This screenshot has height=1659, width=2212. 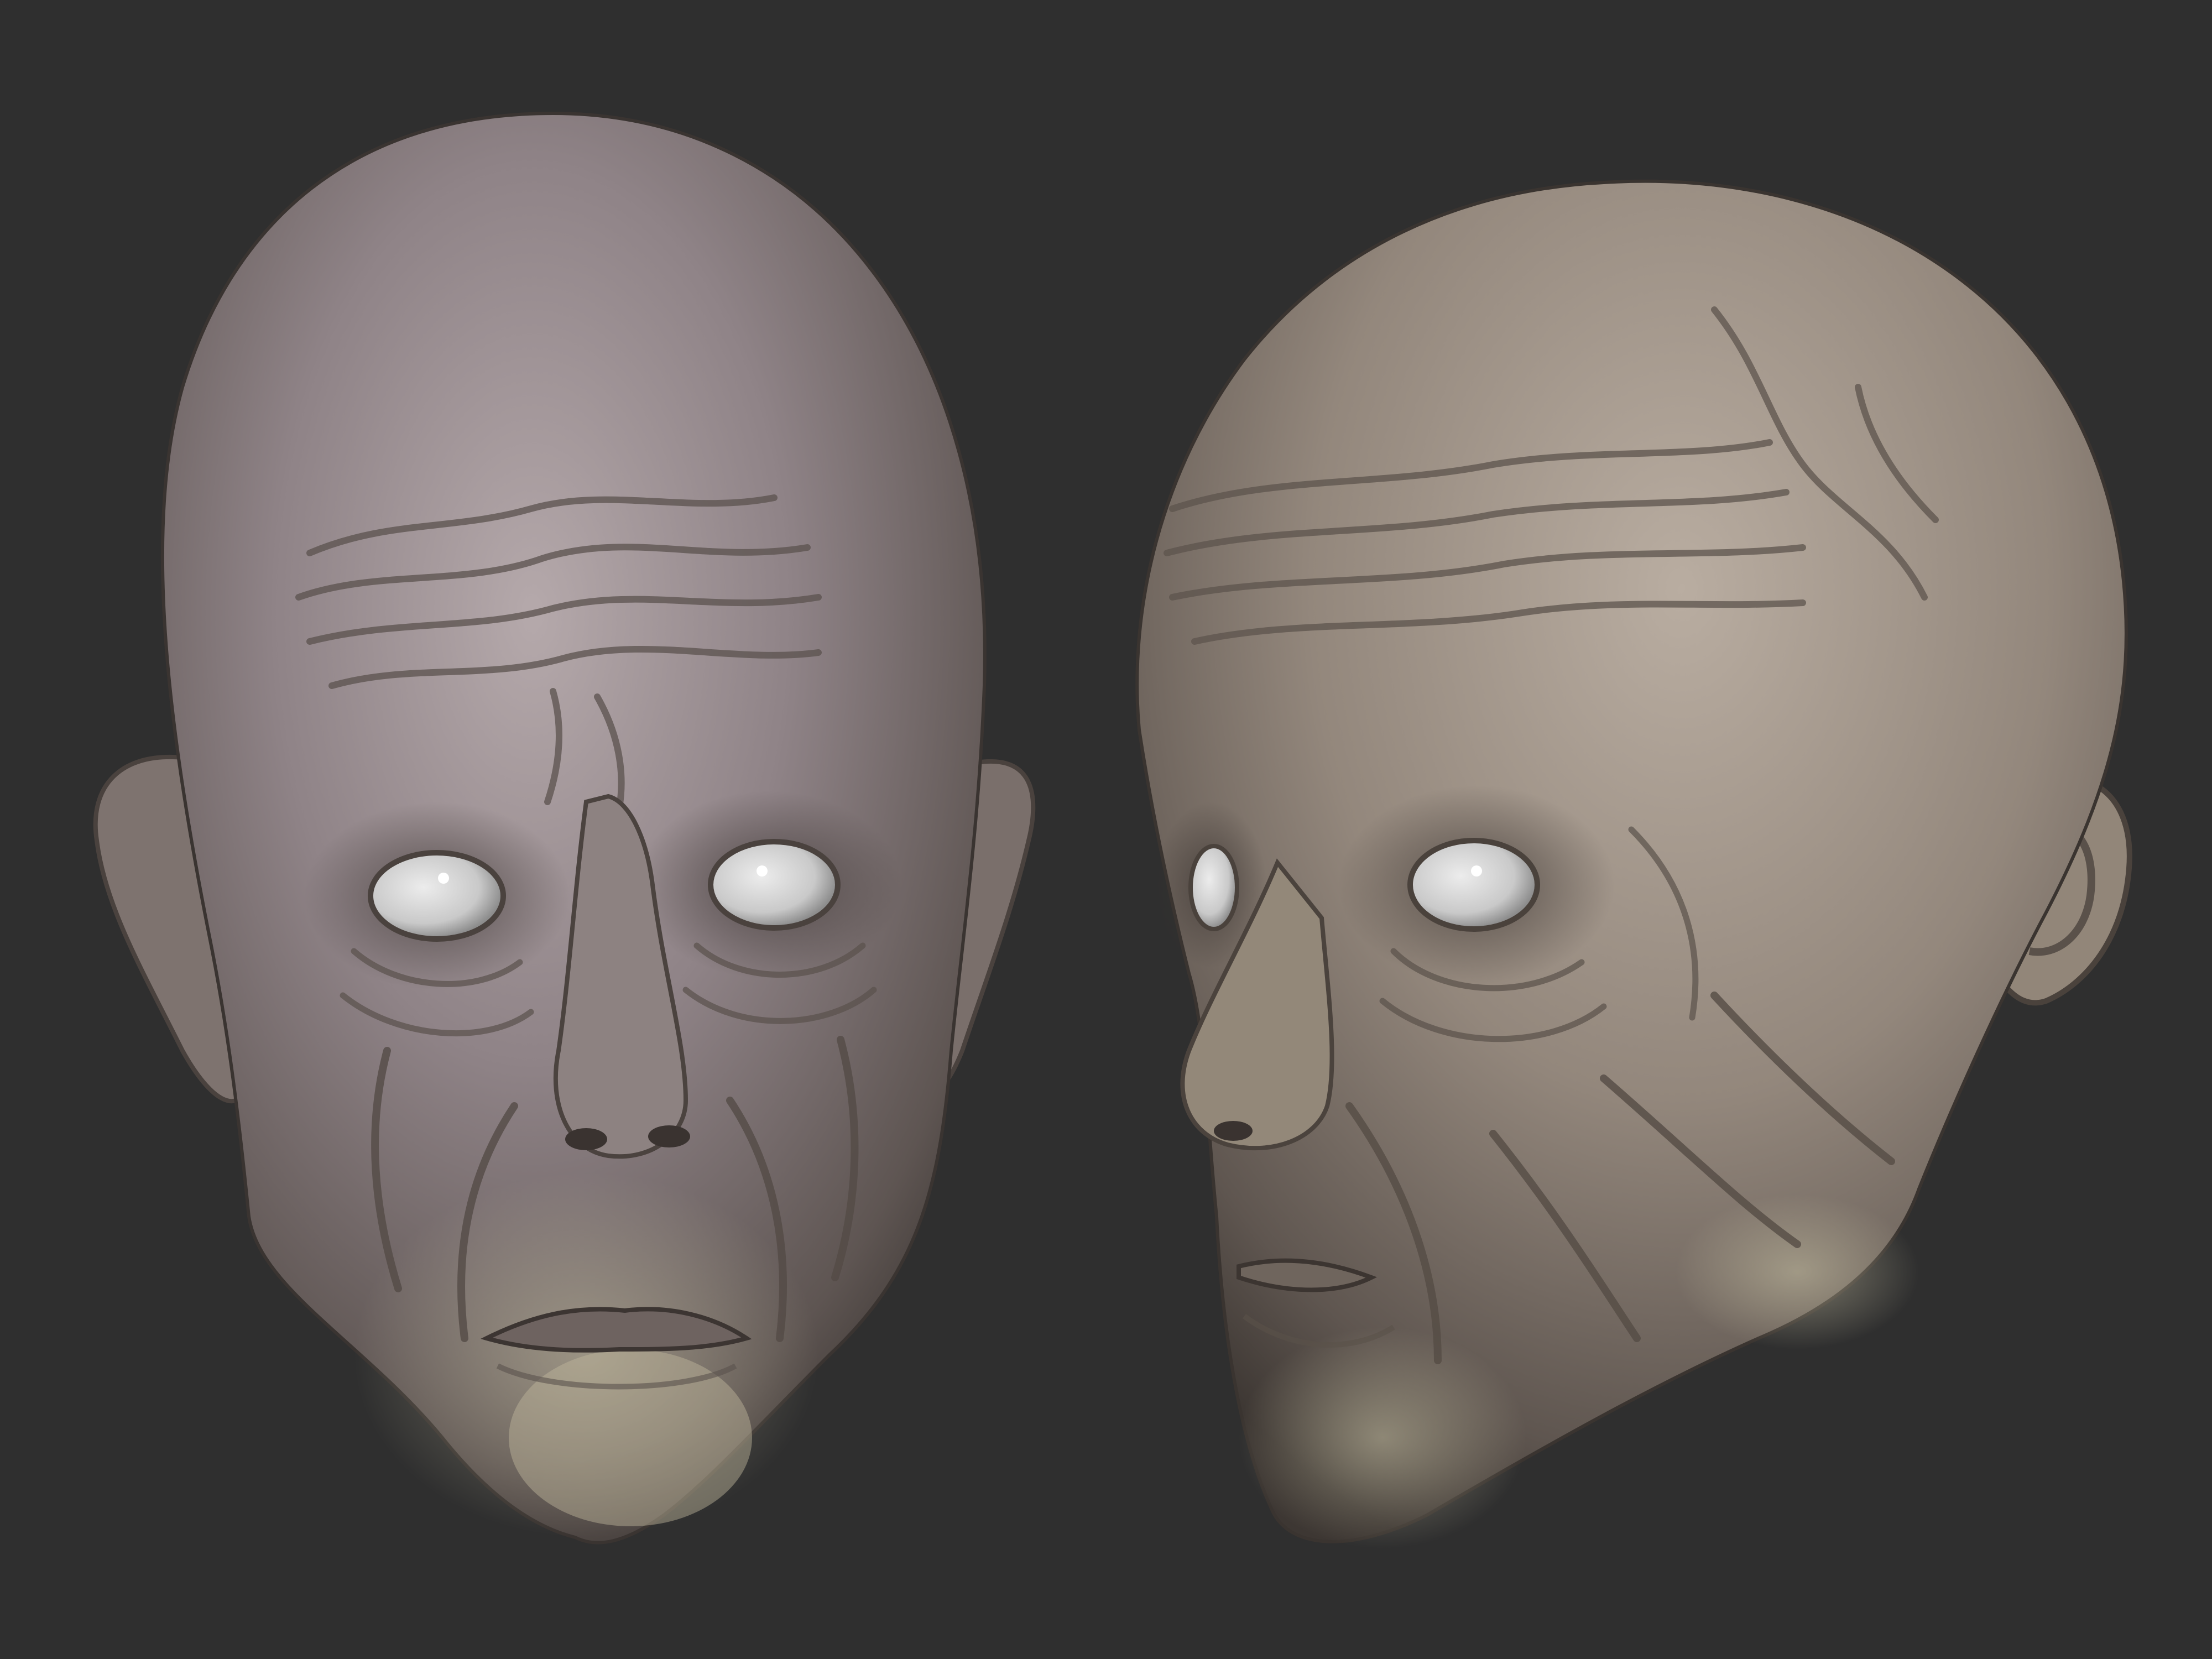 I want to click on eye-right-front, so click(x=775, y=885).